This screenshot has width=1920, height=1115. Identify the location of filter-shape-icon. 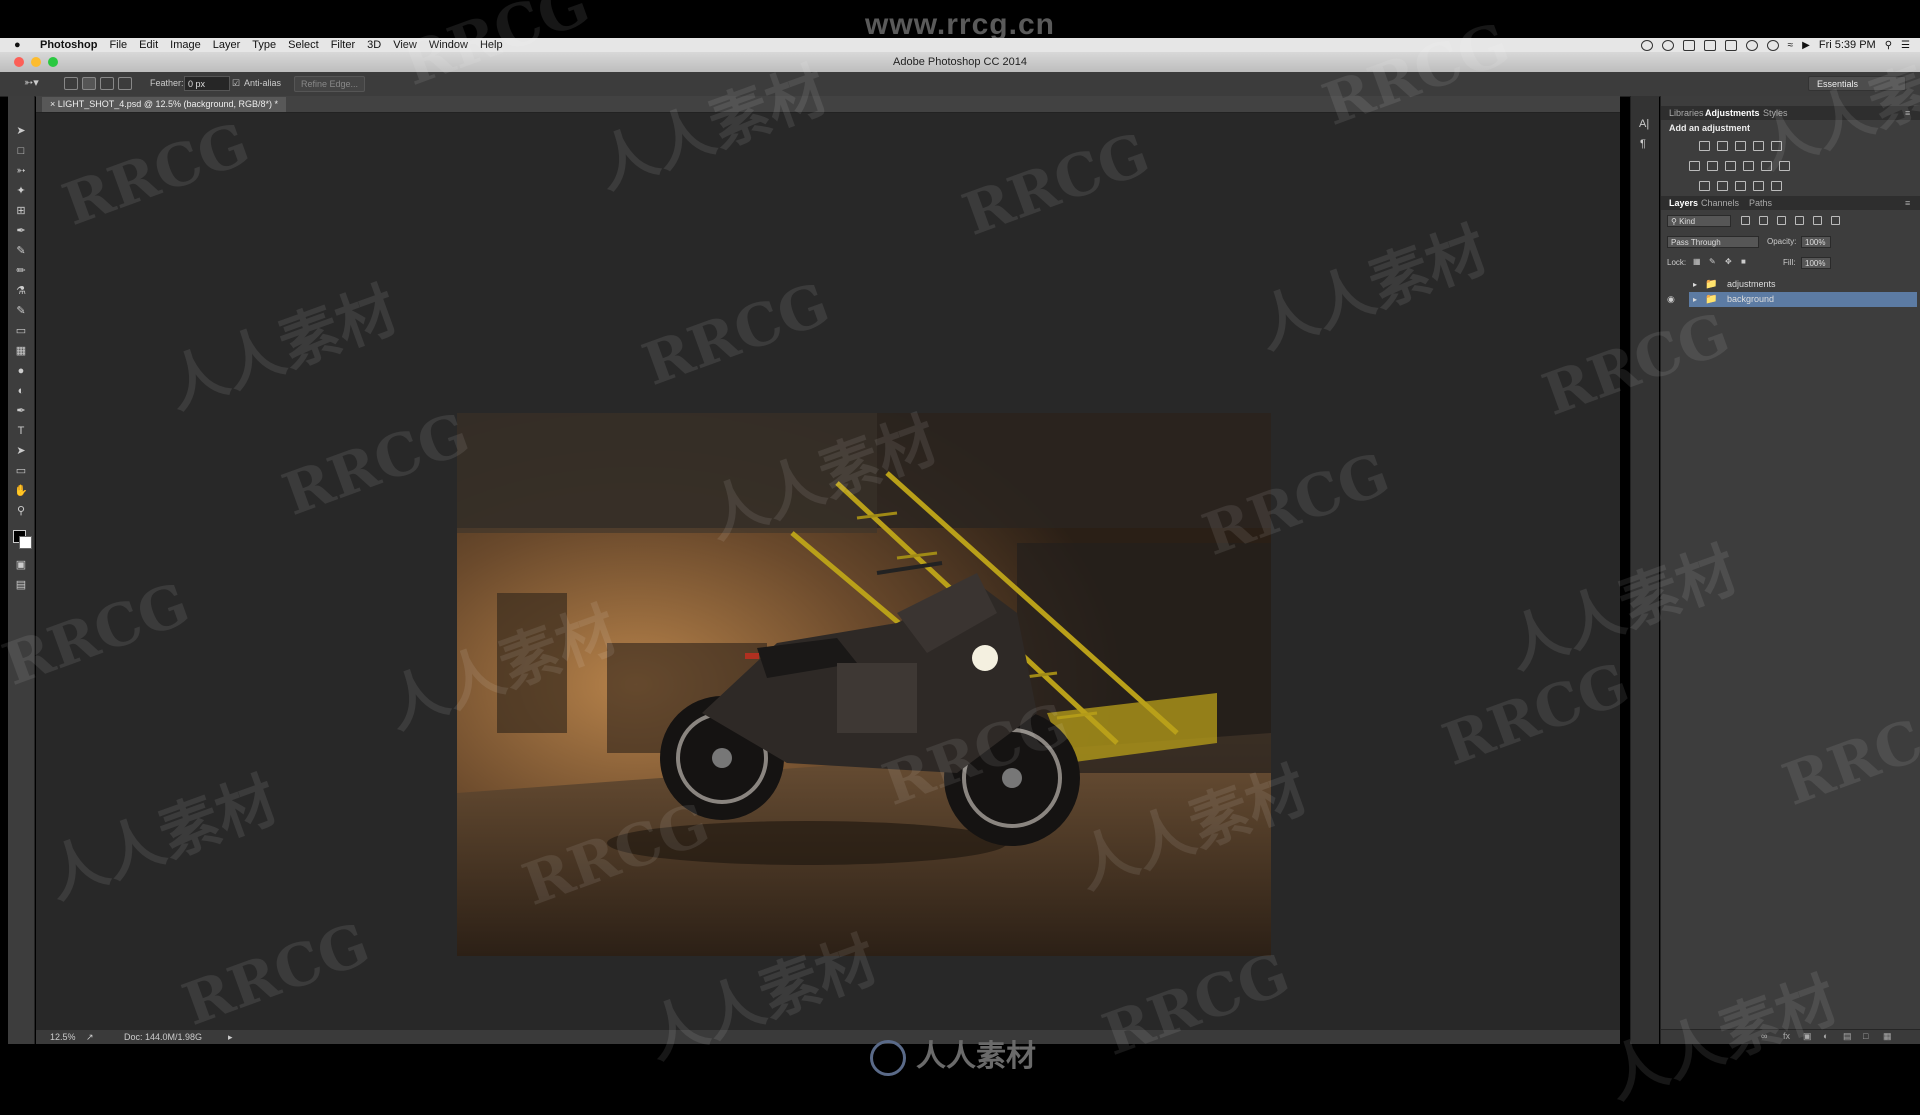
(1799, 220).